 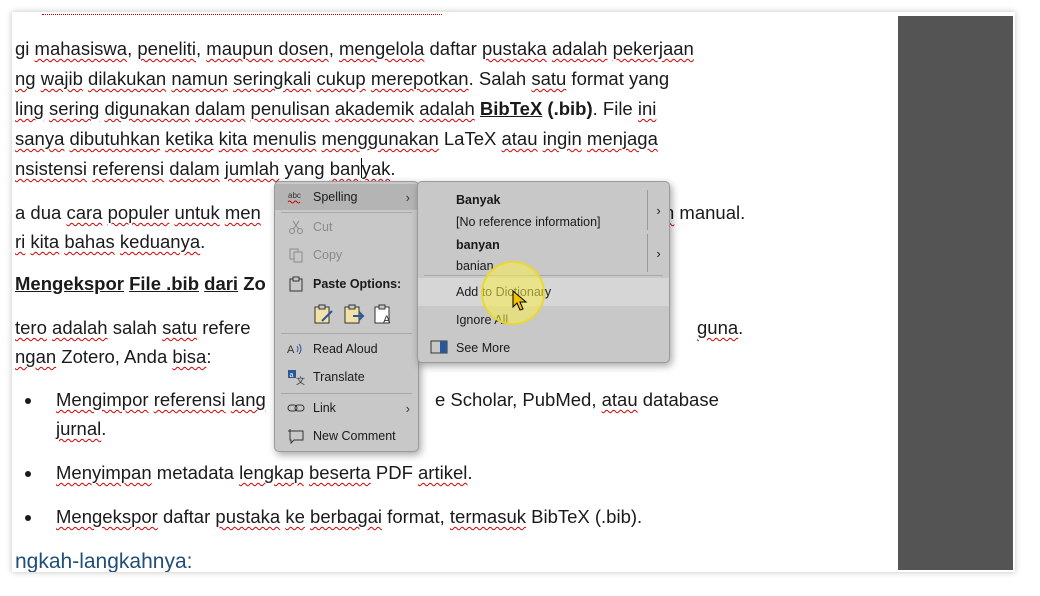 I want to click on svg-text: A, so click(x=291, y=350).